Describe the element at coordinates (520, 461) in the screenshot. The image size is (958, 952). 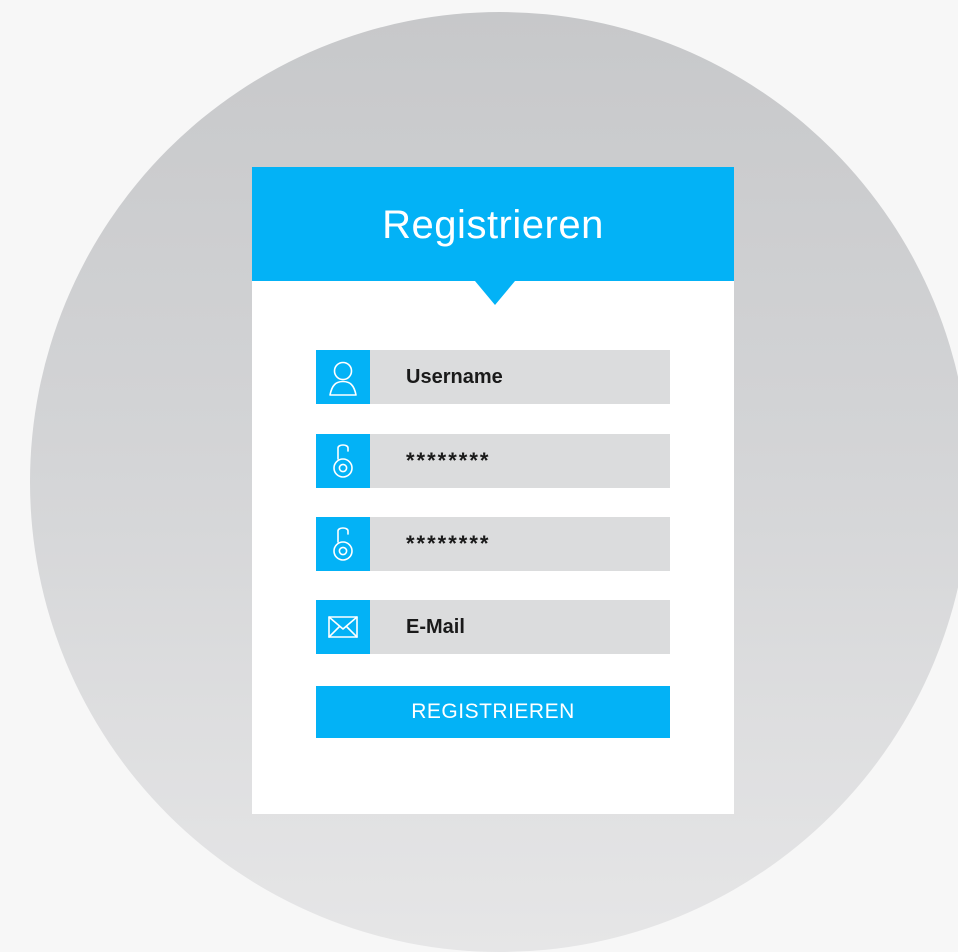
I see `password-input` at that location.